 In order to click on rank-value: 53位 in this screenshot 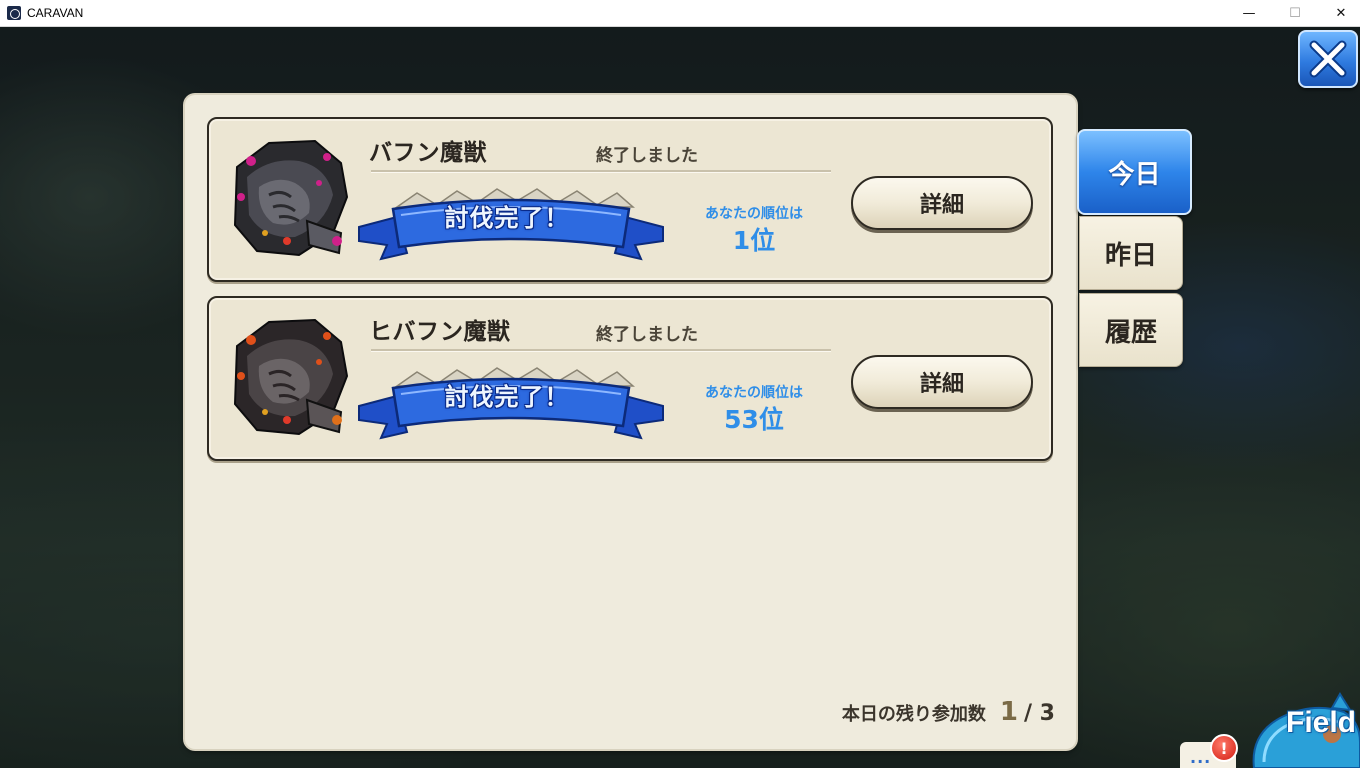, I will do `click(754, 419)`.